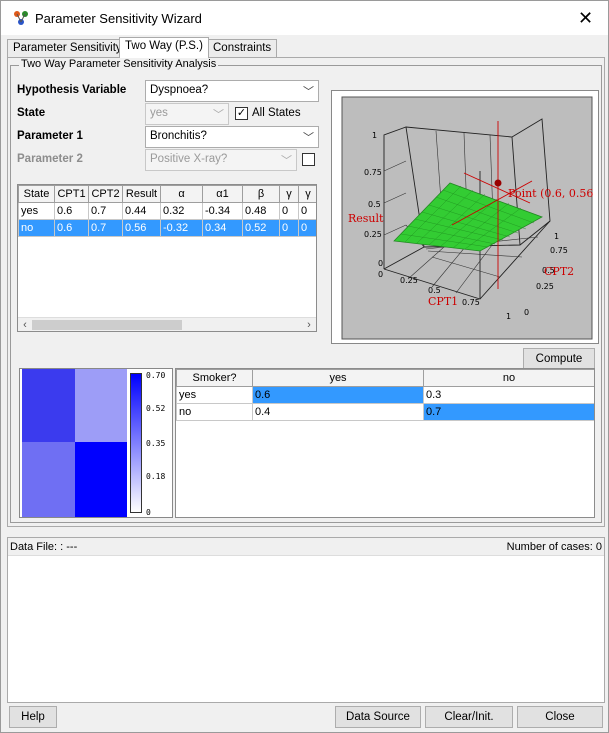 Image resolution: width=609 pixels, height=733 pixels. Describe the element at coordinates (373, 234) in the screenshot. I see `z-tick: 0.25` at that location.